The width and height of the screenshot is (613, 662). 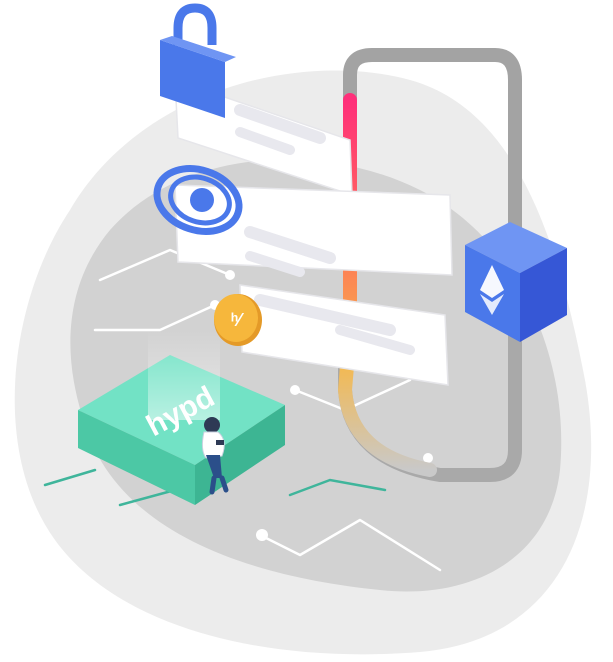 I want to click on padlock-icon, so click(x=198, y=60).